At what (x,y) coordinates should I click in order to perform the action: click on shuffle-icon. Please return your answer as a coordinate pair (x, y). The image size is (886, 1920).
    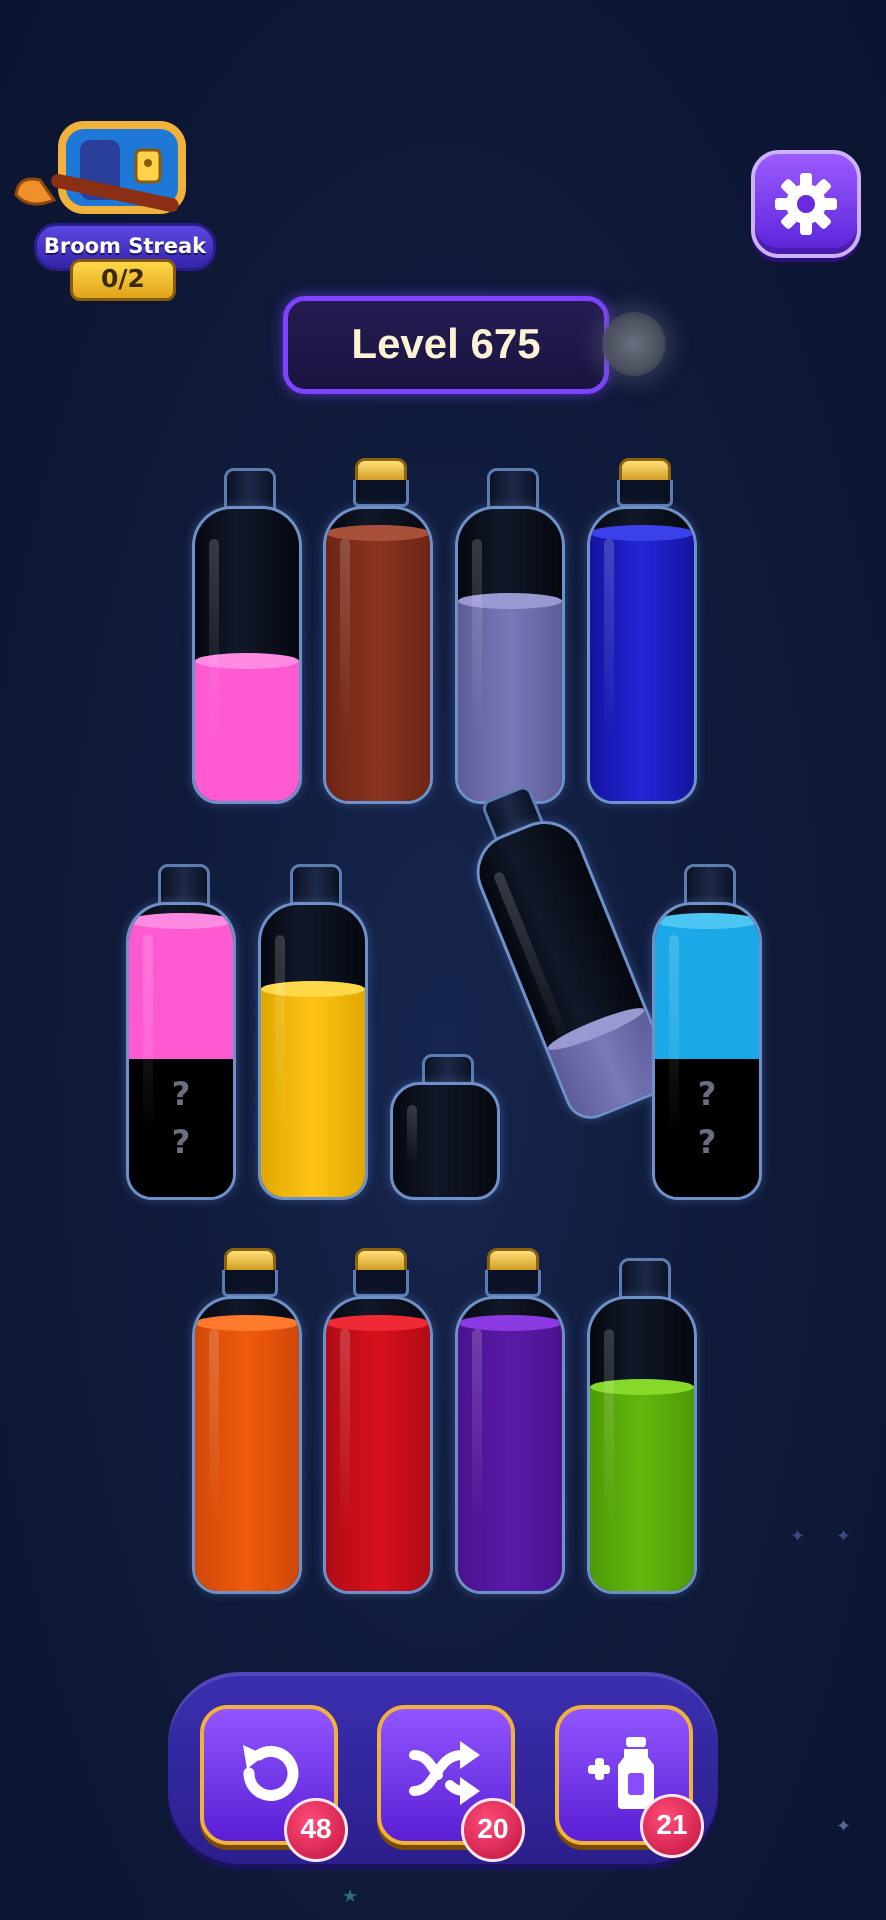
    Looking at the image, I should click on (444, 1773).